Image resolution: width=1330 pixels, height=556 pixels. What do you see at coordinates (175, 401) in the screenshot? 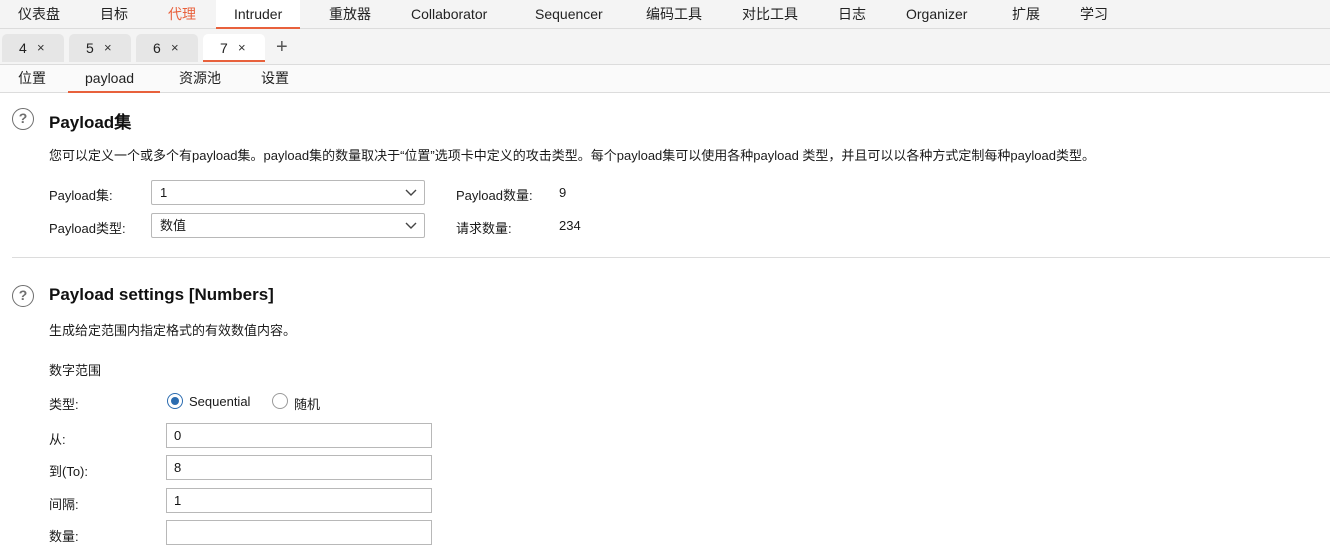
I see `sequential-radio` at bounding box center [175, 401].